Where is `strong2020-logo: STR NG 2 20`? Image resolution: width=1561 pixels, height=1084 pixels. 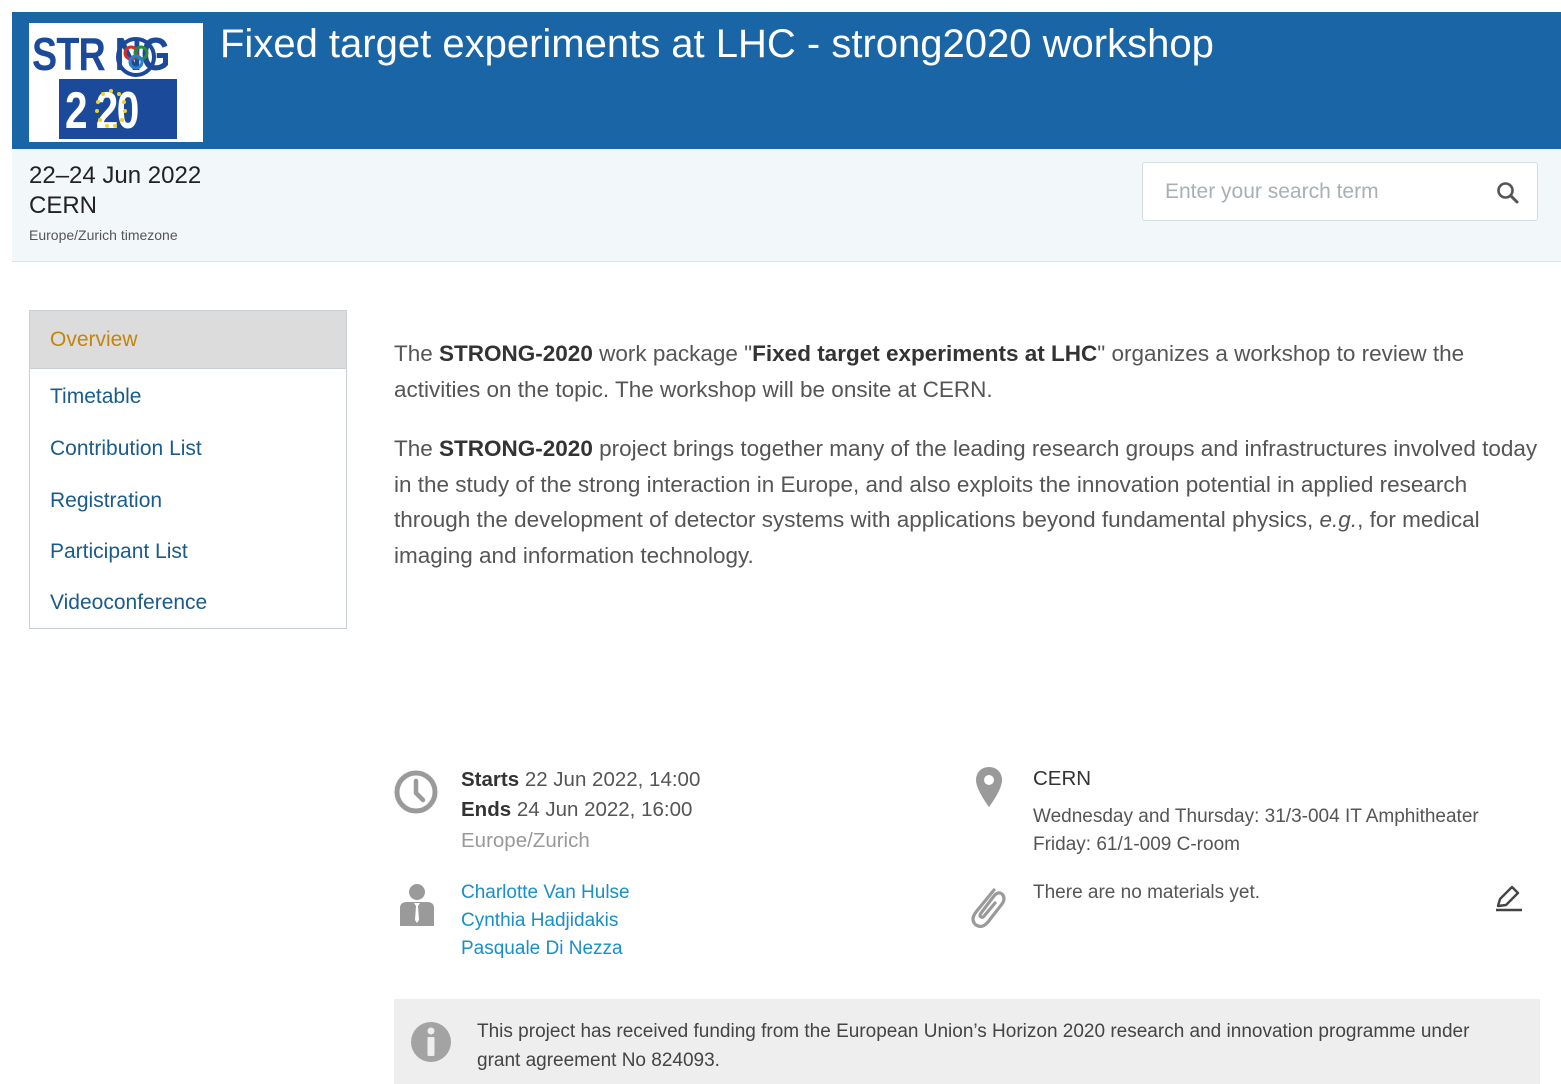 strong2020-logo: STR NG 2 20 is located at coordinates (116, 82).